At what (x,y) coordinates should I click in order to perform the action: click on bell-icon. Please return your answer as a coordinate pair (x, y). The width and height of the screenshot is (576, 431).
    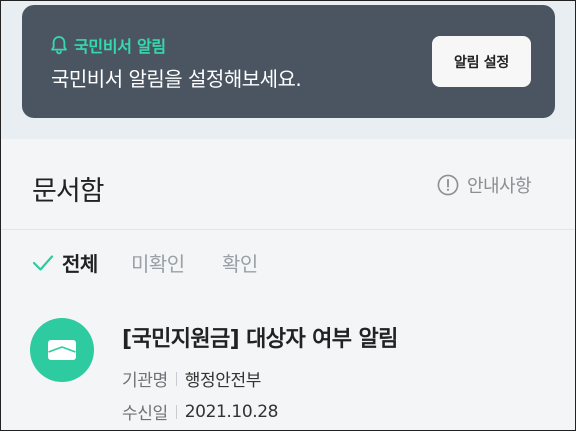
    Looking at the image, I should click on (59, 45).